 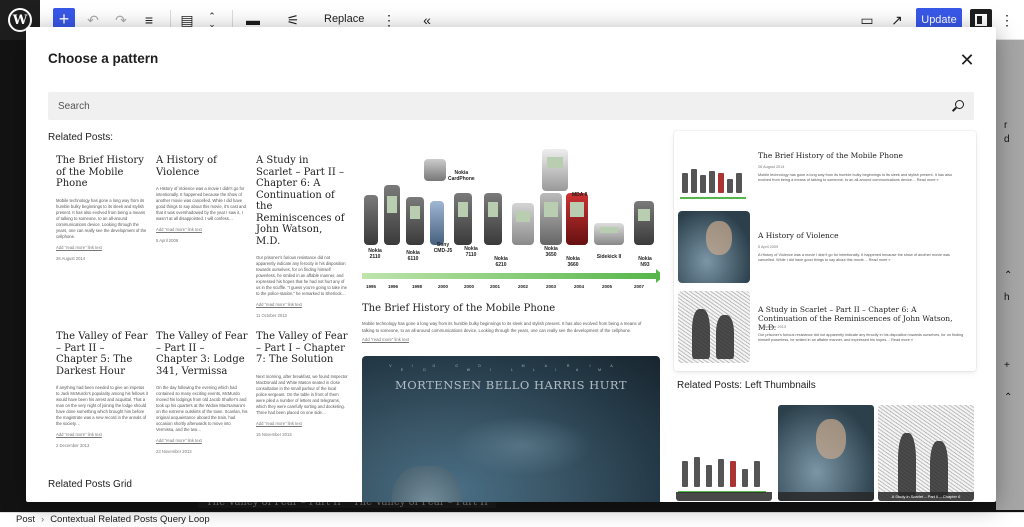 I want to click on replace-button: Replace, so click(x=344, y=19).